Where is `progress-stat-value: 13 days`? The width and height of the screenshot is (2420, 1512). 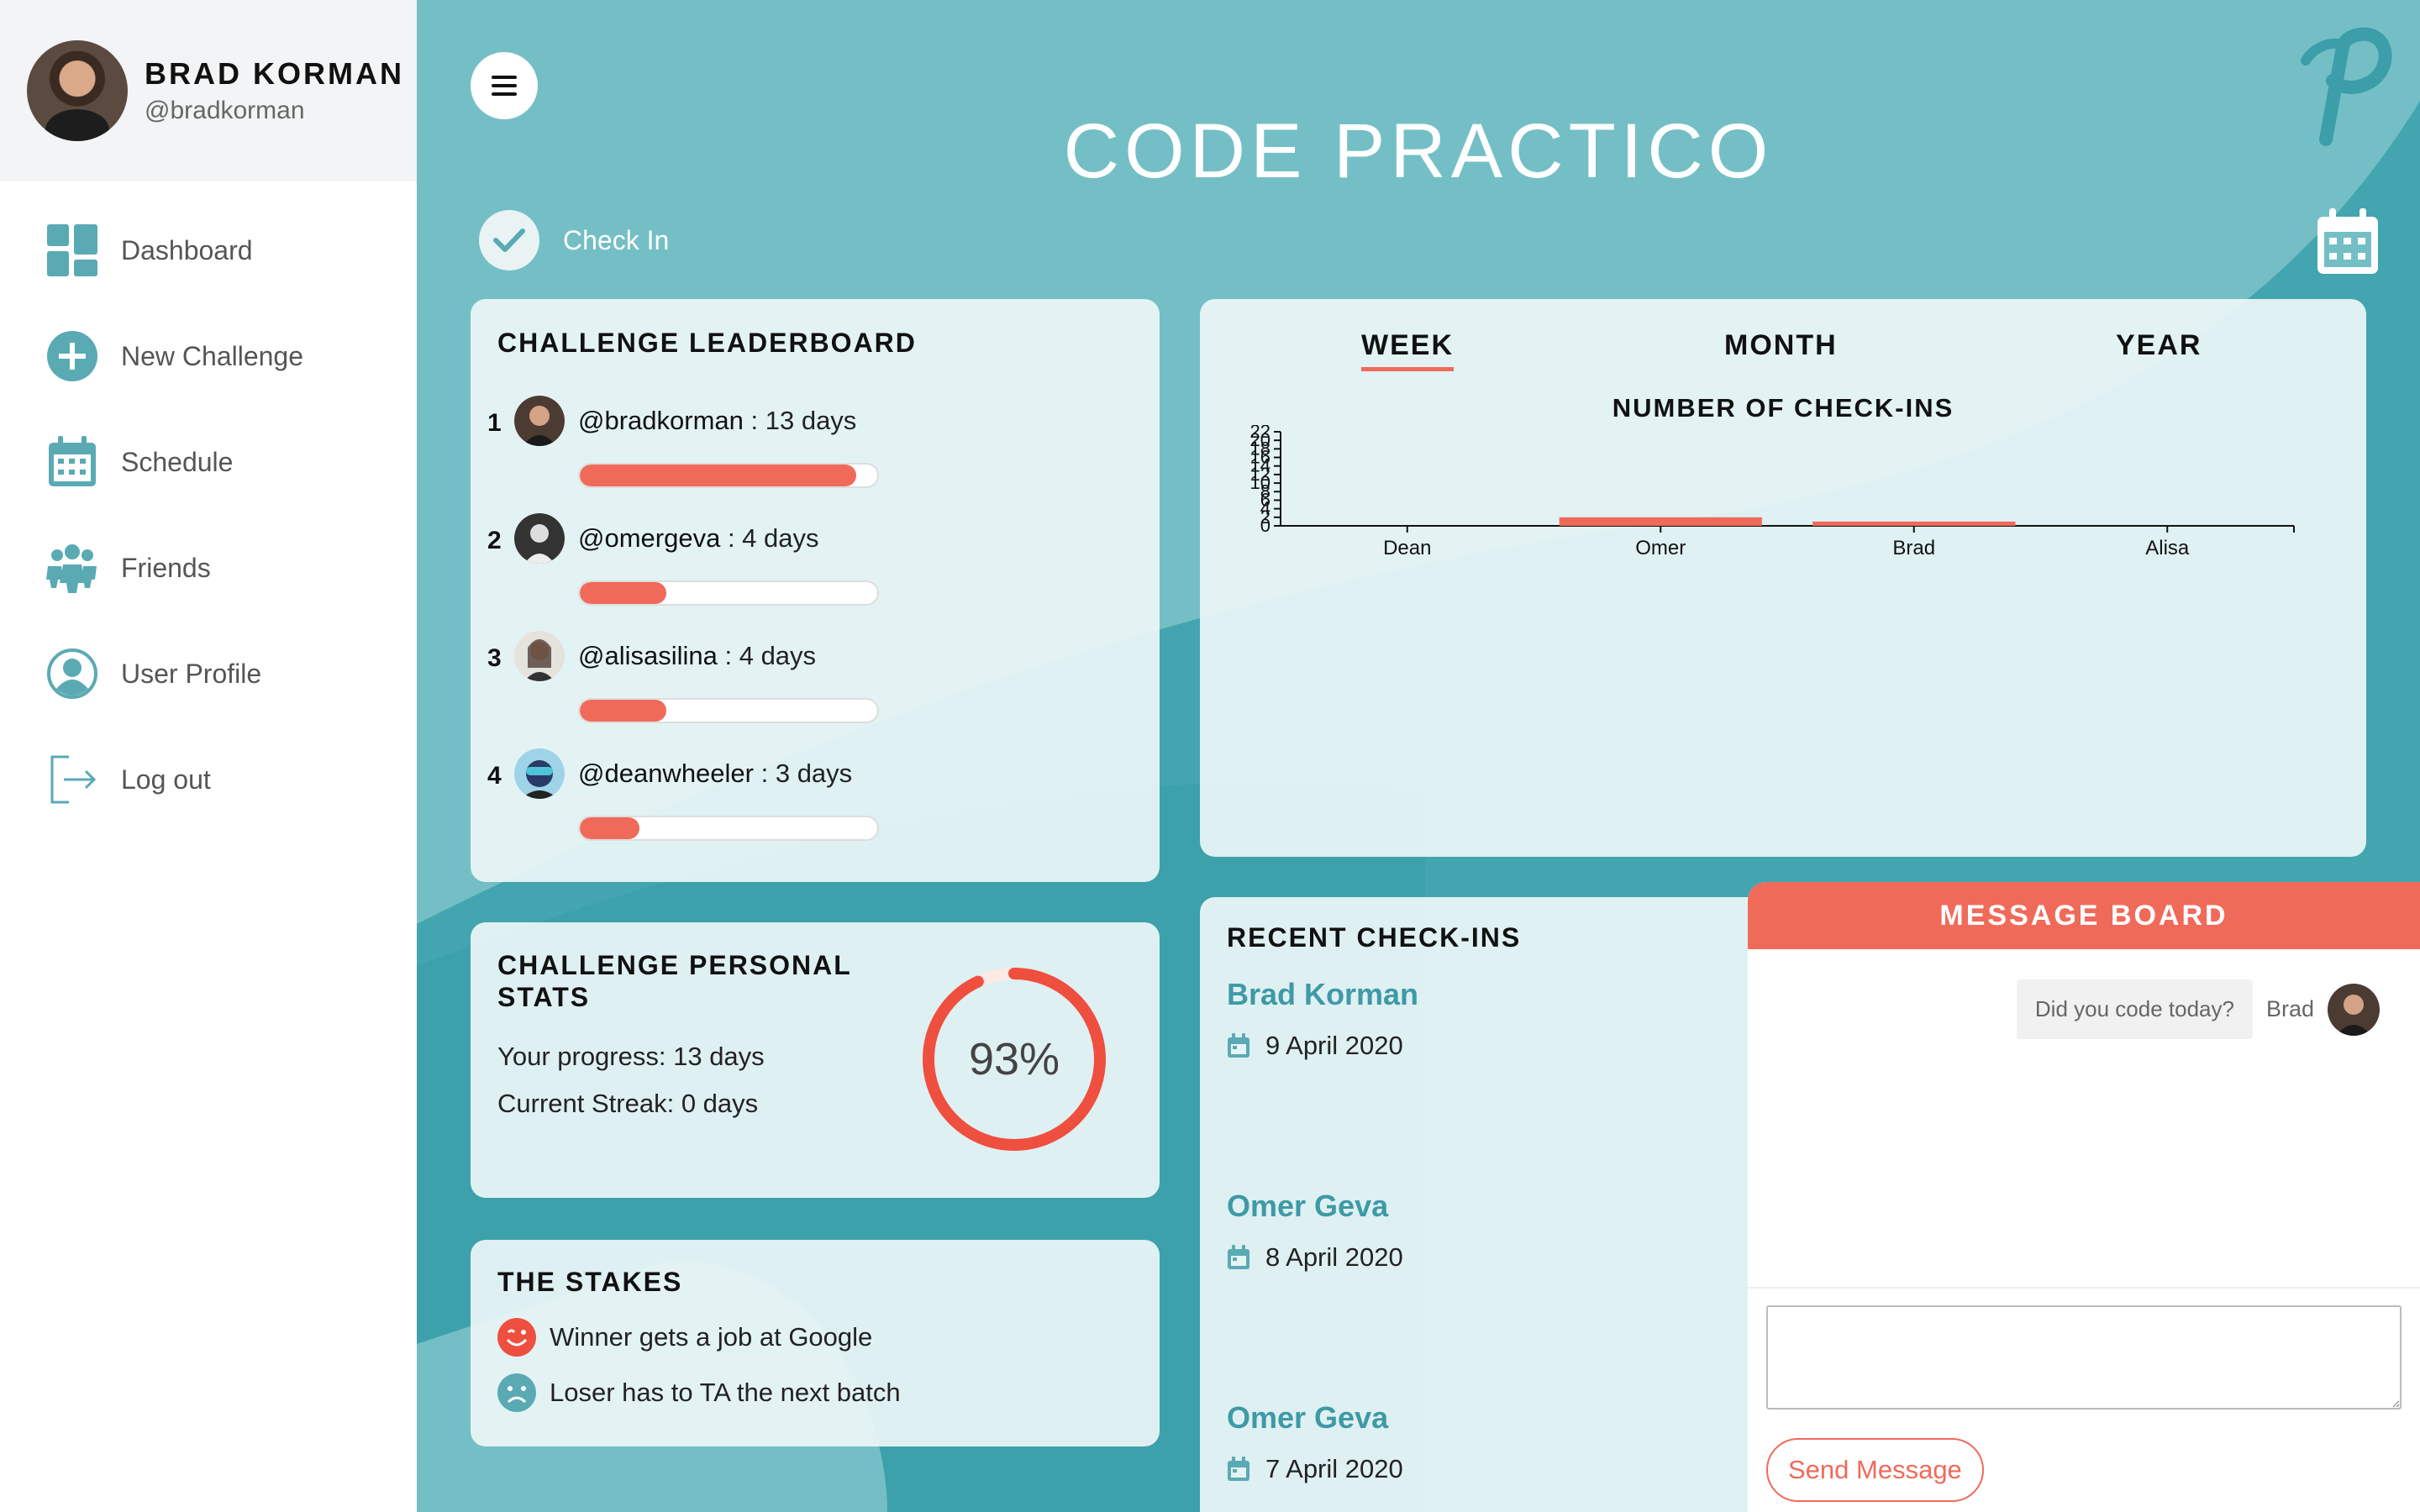
progress-stat-value: 13 days is located at coordinates (716, 1056).